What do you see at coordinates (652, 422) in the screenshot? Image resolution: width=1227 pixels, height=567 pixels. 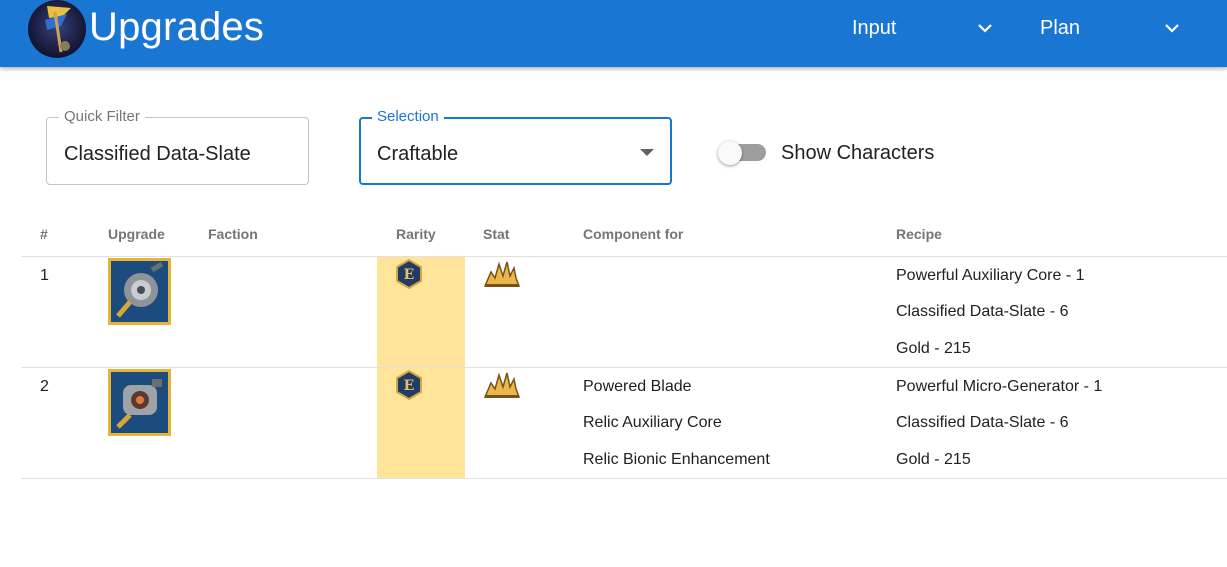 I see `component-for-item: Relic Auxiliary Core` at bounding box center [652, 422].